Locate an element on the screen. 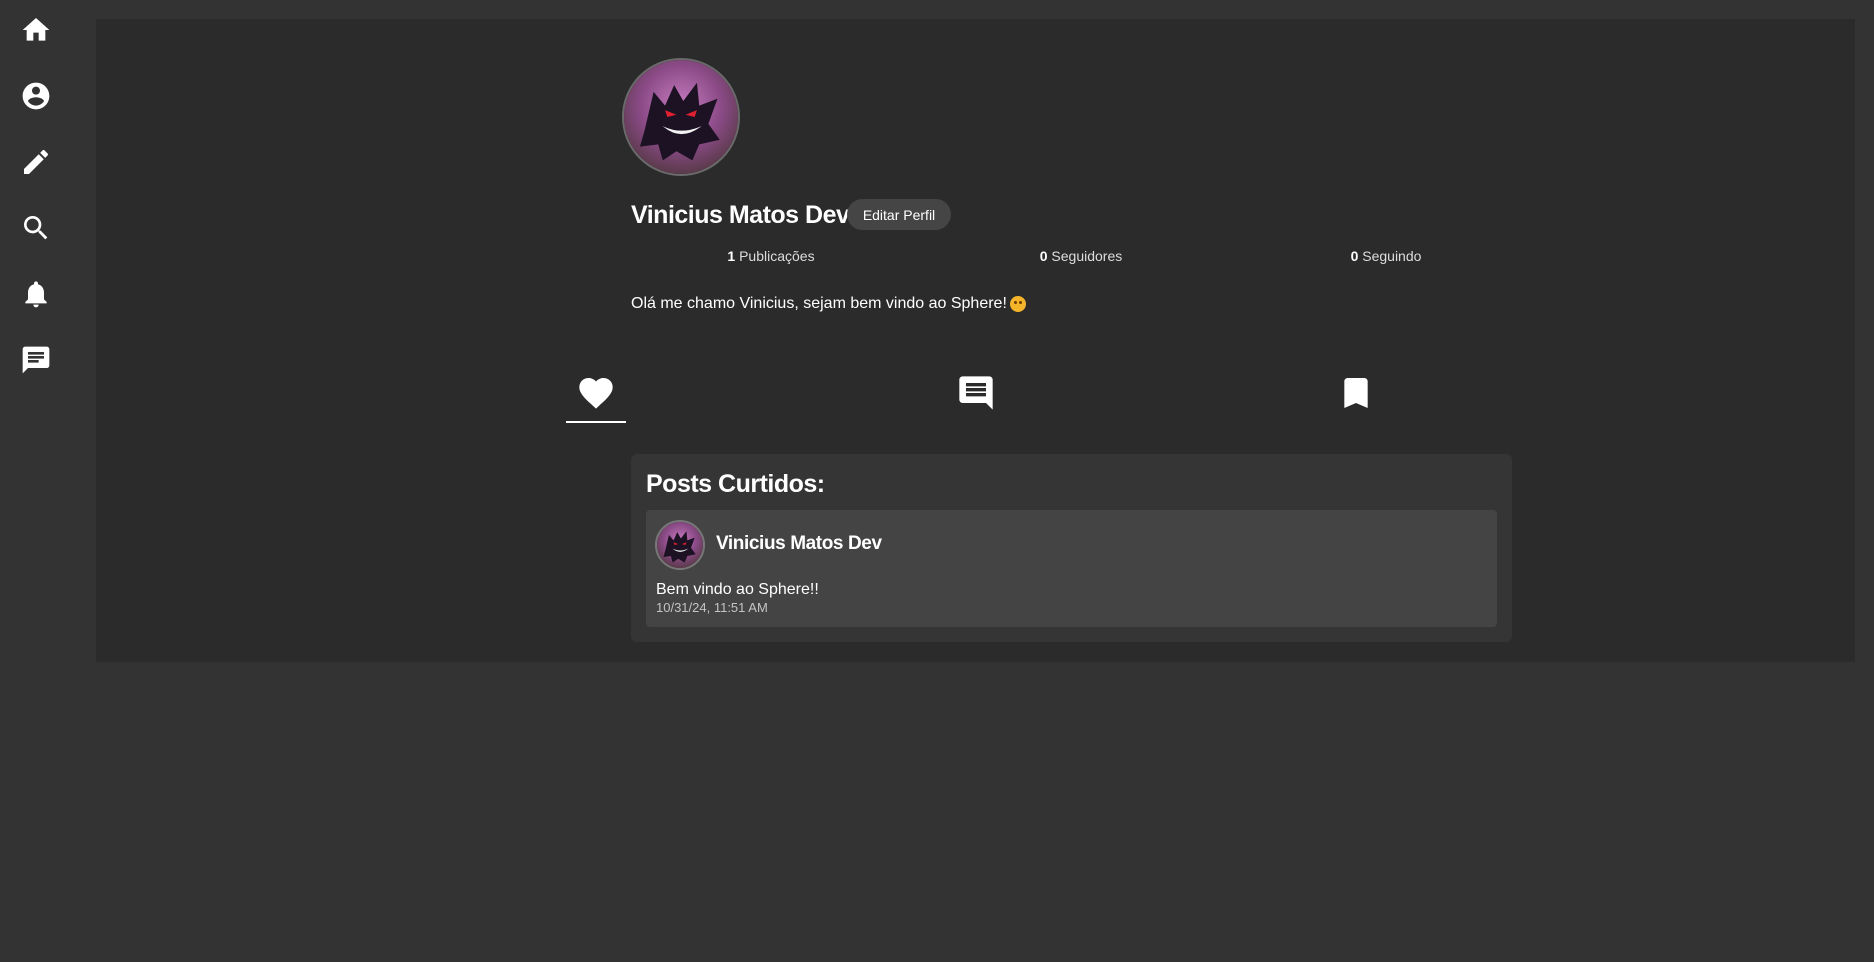 The height and width of the screenshot is (962, 1874). edit-profile-button: Editar Perfil is located at coordinates (899, 214).